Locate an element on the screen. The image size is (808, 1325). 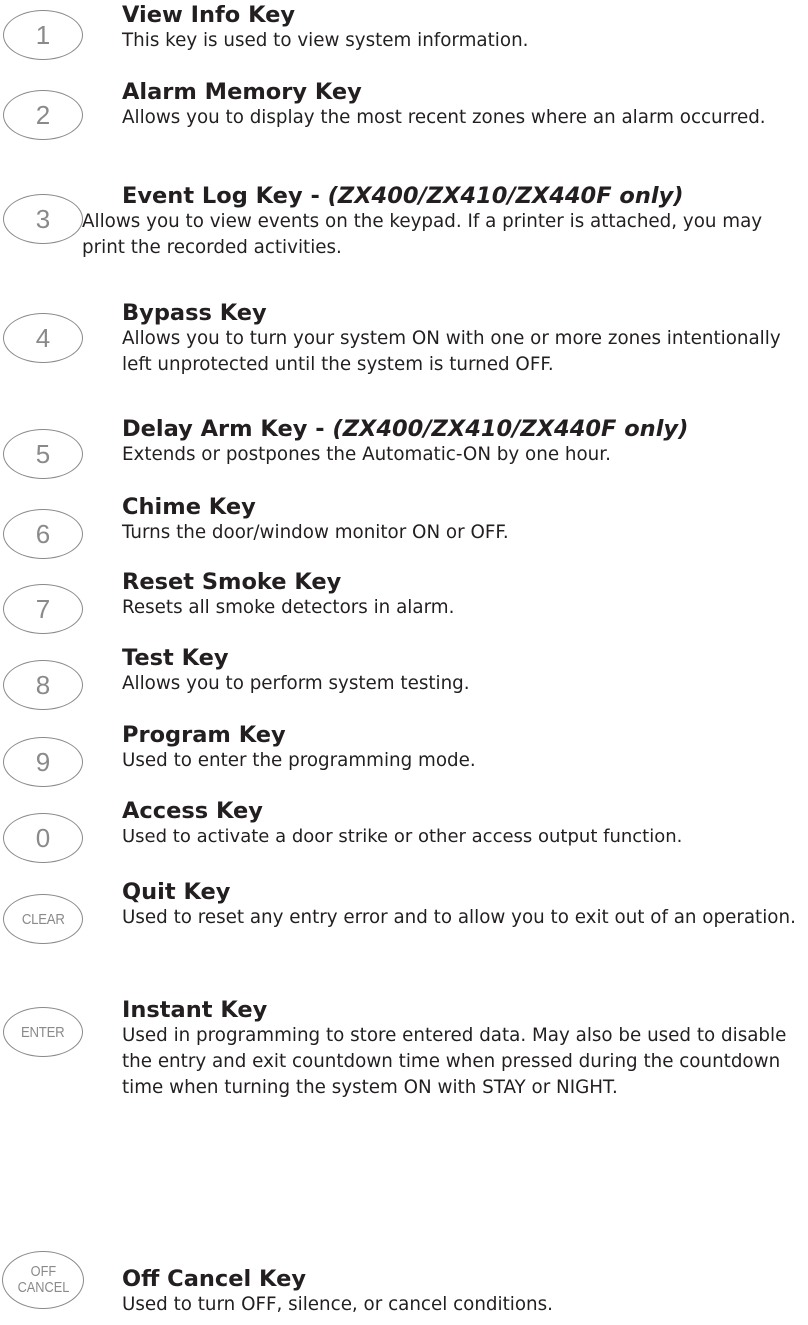
keypad-button-4: 4 is located at coordinates (43, 338).